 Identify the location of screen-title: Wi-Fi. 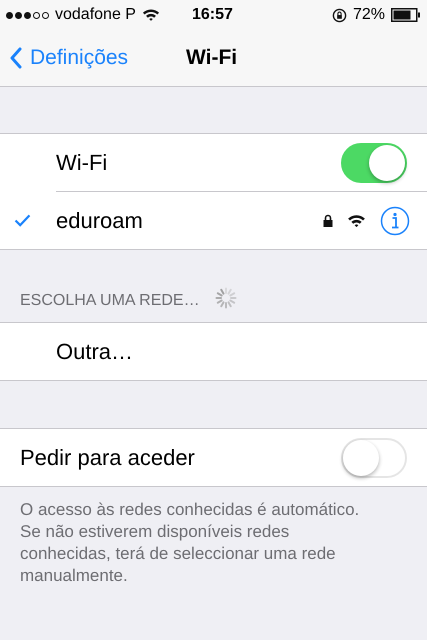
(212, 58).